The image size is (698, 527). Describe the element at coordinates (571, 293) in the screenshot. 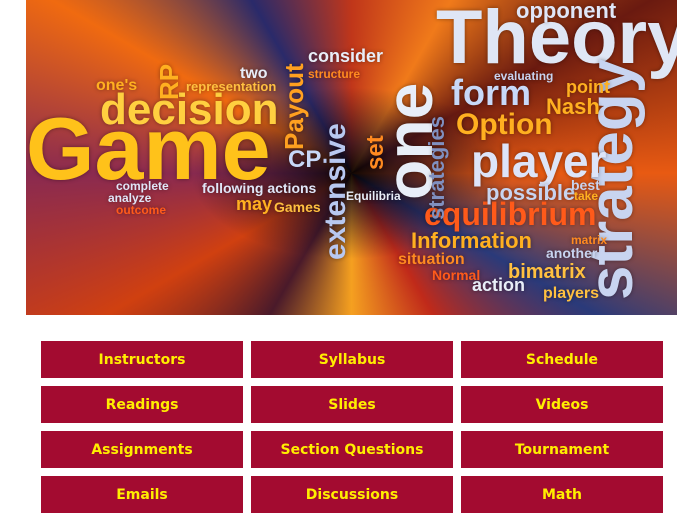

I see `word: players` at that location.